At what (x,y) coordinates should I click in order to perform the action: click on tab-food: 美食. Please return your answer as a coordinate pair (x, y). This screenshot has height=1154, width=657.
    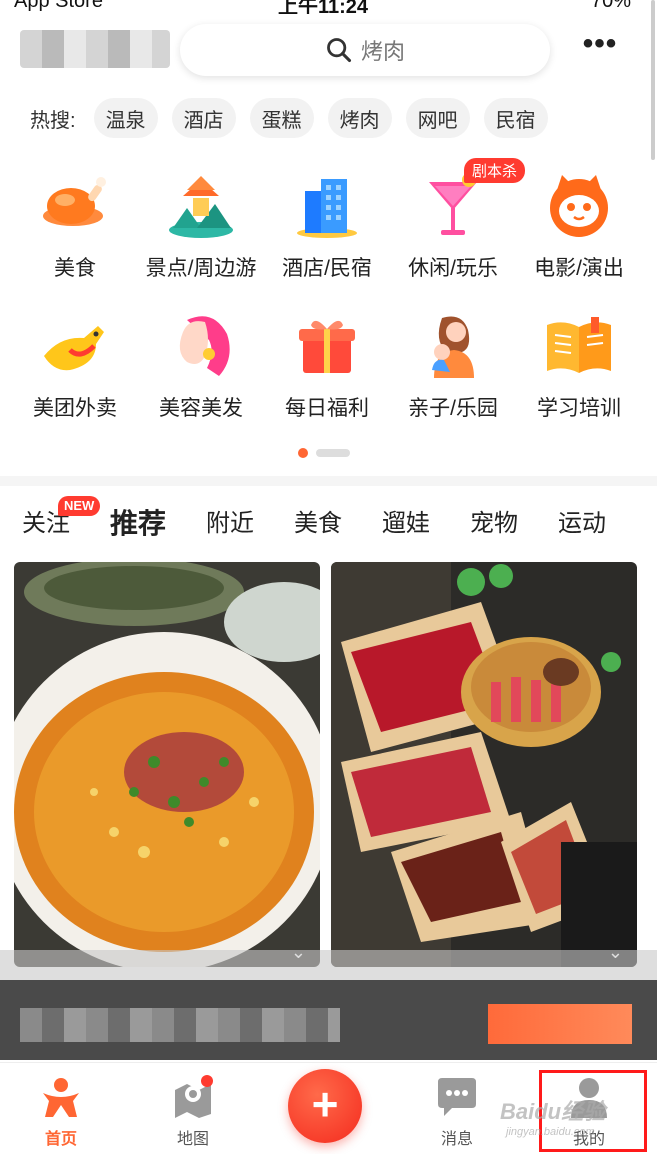
    Looking at the image, I should click on (318, 524).